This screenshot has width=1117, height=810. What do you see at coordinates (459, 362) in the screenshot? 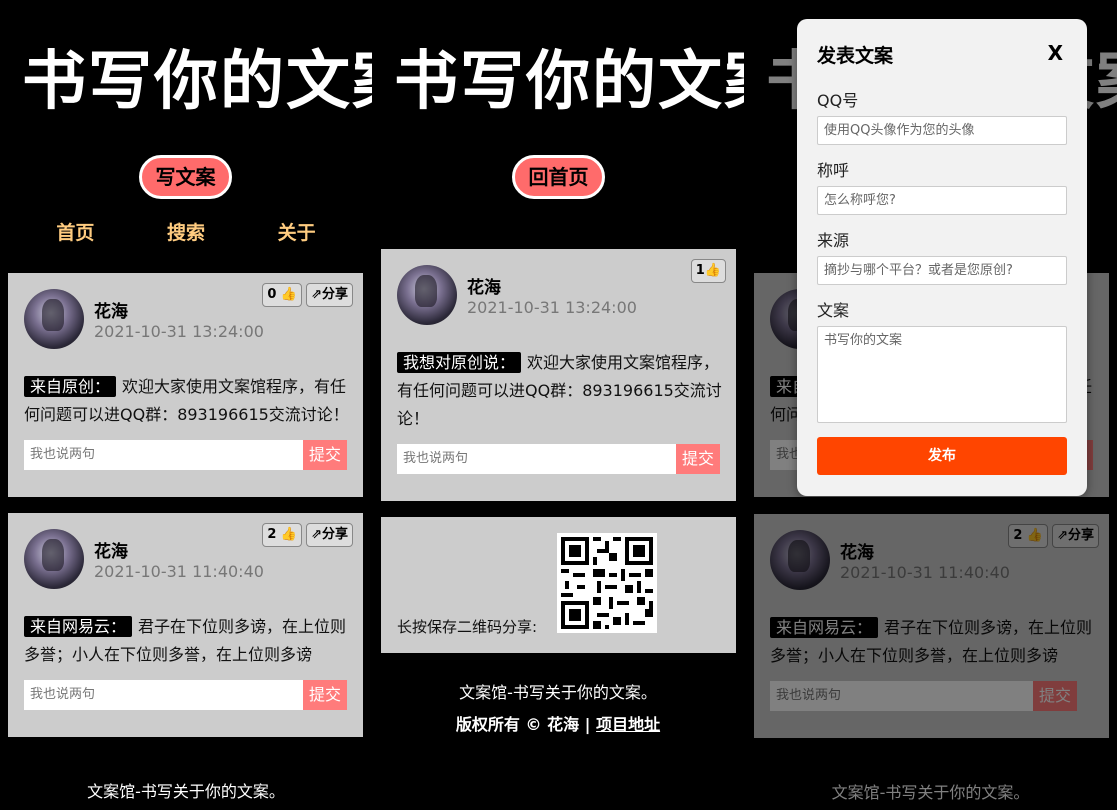
I see `source-tag: 我想对原创说：` at bounding box center [459, 362].